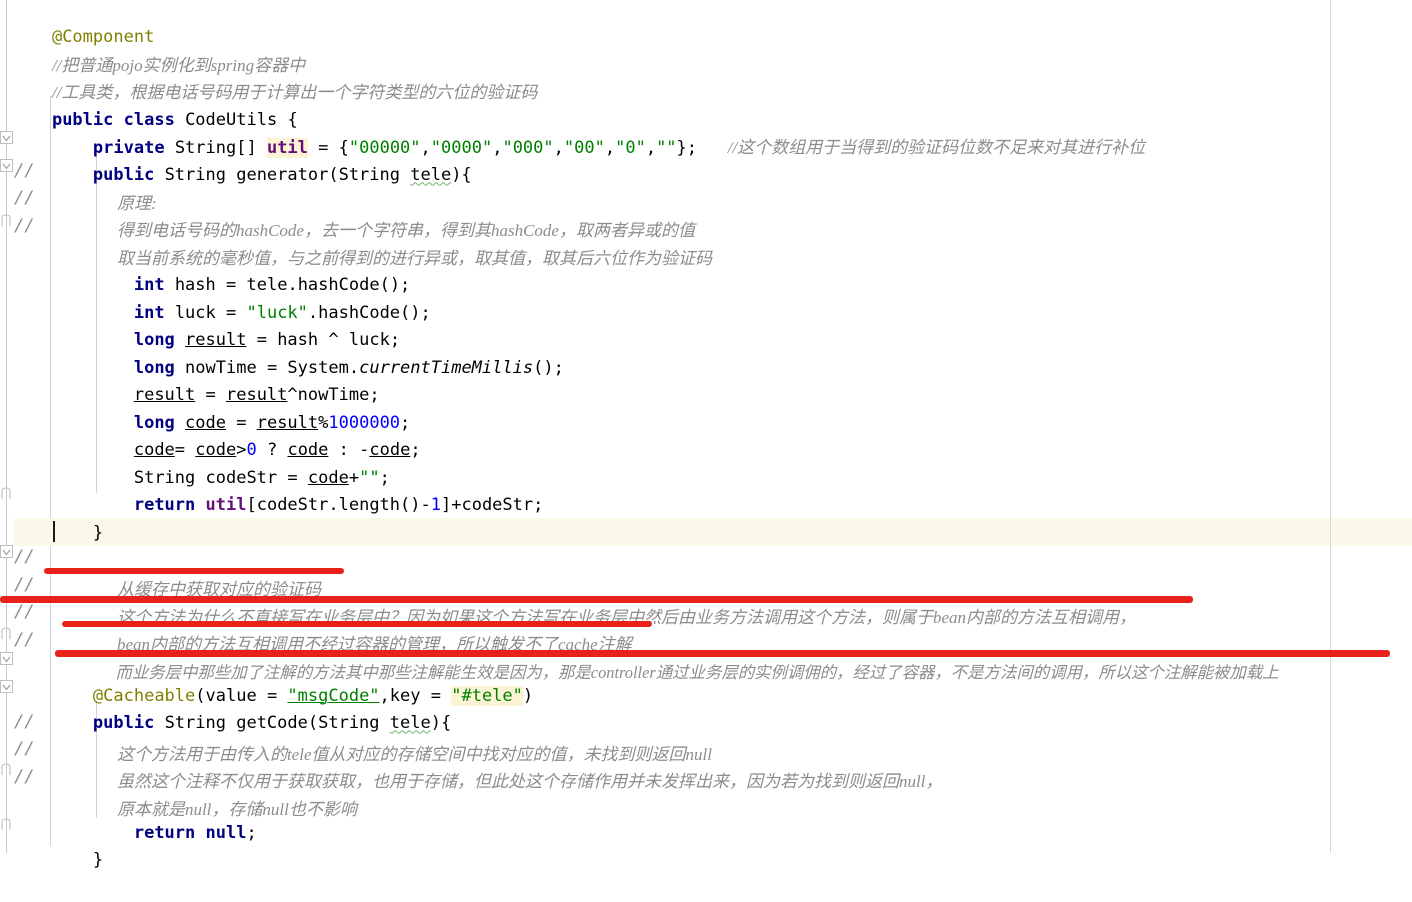 This screenshot has width=1412, height=902. I want to click on code-folding-gutter, so click(7, 426).